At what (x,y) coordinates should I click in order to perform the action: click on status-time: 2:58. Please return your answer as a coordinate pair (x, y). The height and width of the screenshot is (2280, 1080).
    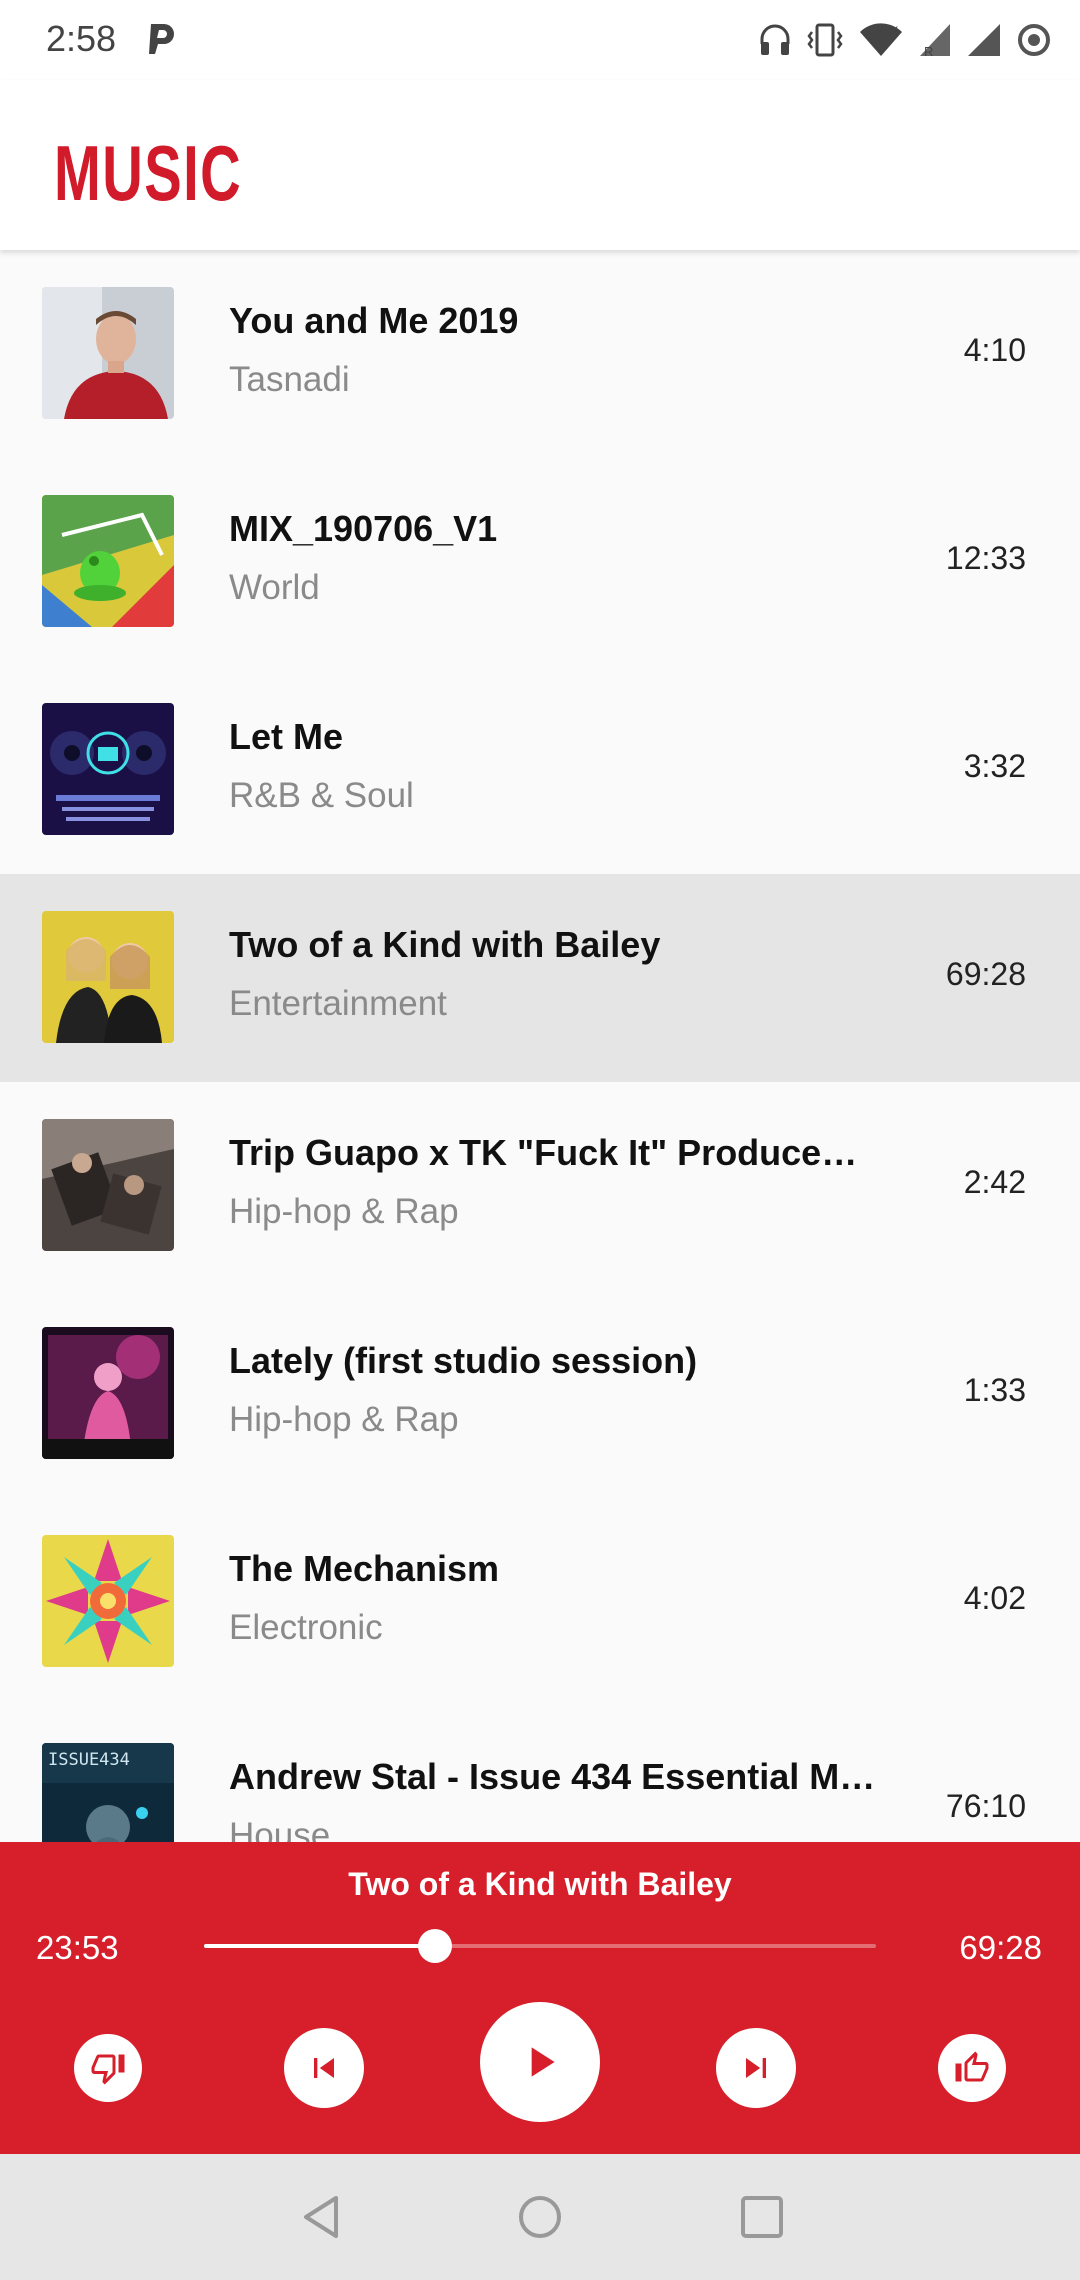
    Looking at the image, I should click on (81, 38).